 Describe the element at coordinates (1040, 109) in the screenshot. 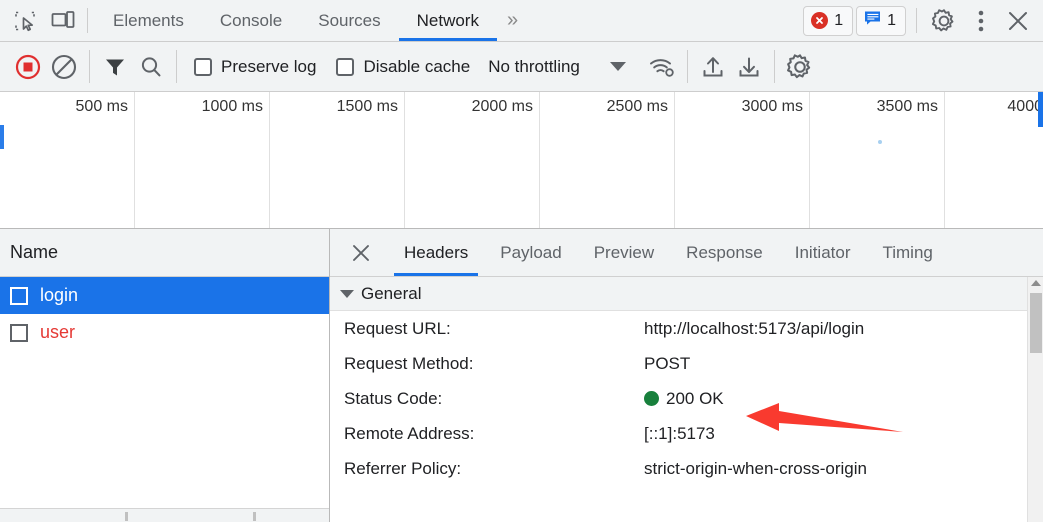

I see `overview-right-edge-marker` at that location.